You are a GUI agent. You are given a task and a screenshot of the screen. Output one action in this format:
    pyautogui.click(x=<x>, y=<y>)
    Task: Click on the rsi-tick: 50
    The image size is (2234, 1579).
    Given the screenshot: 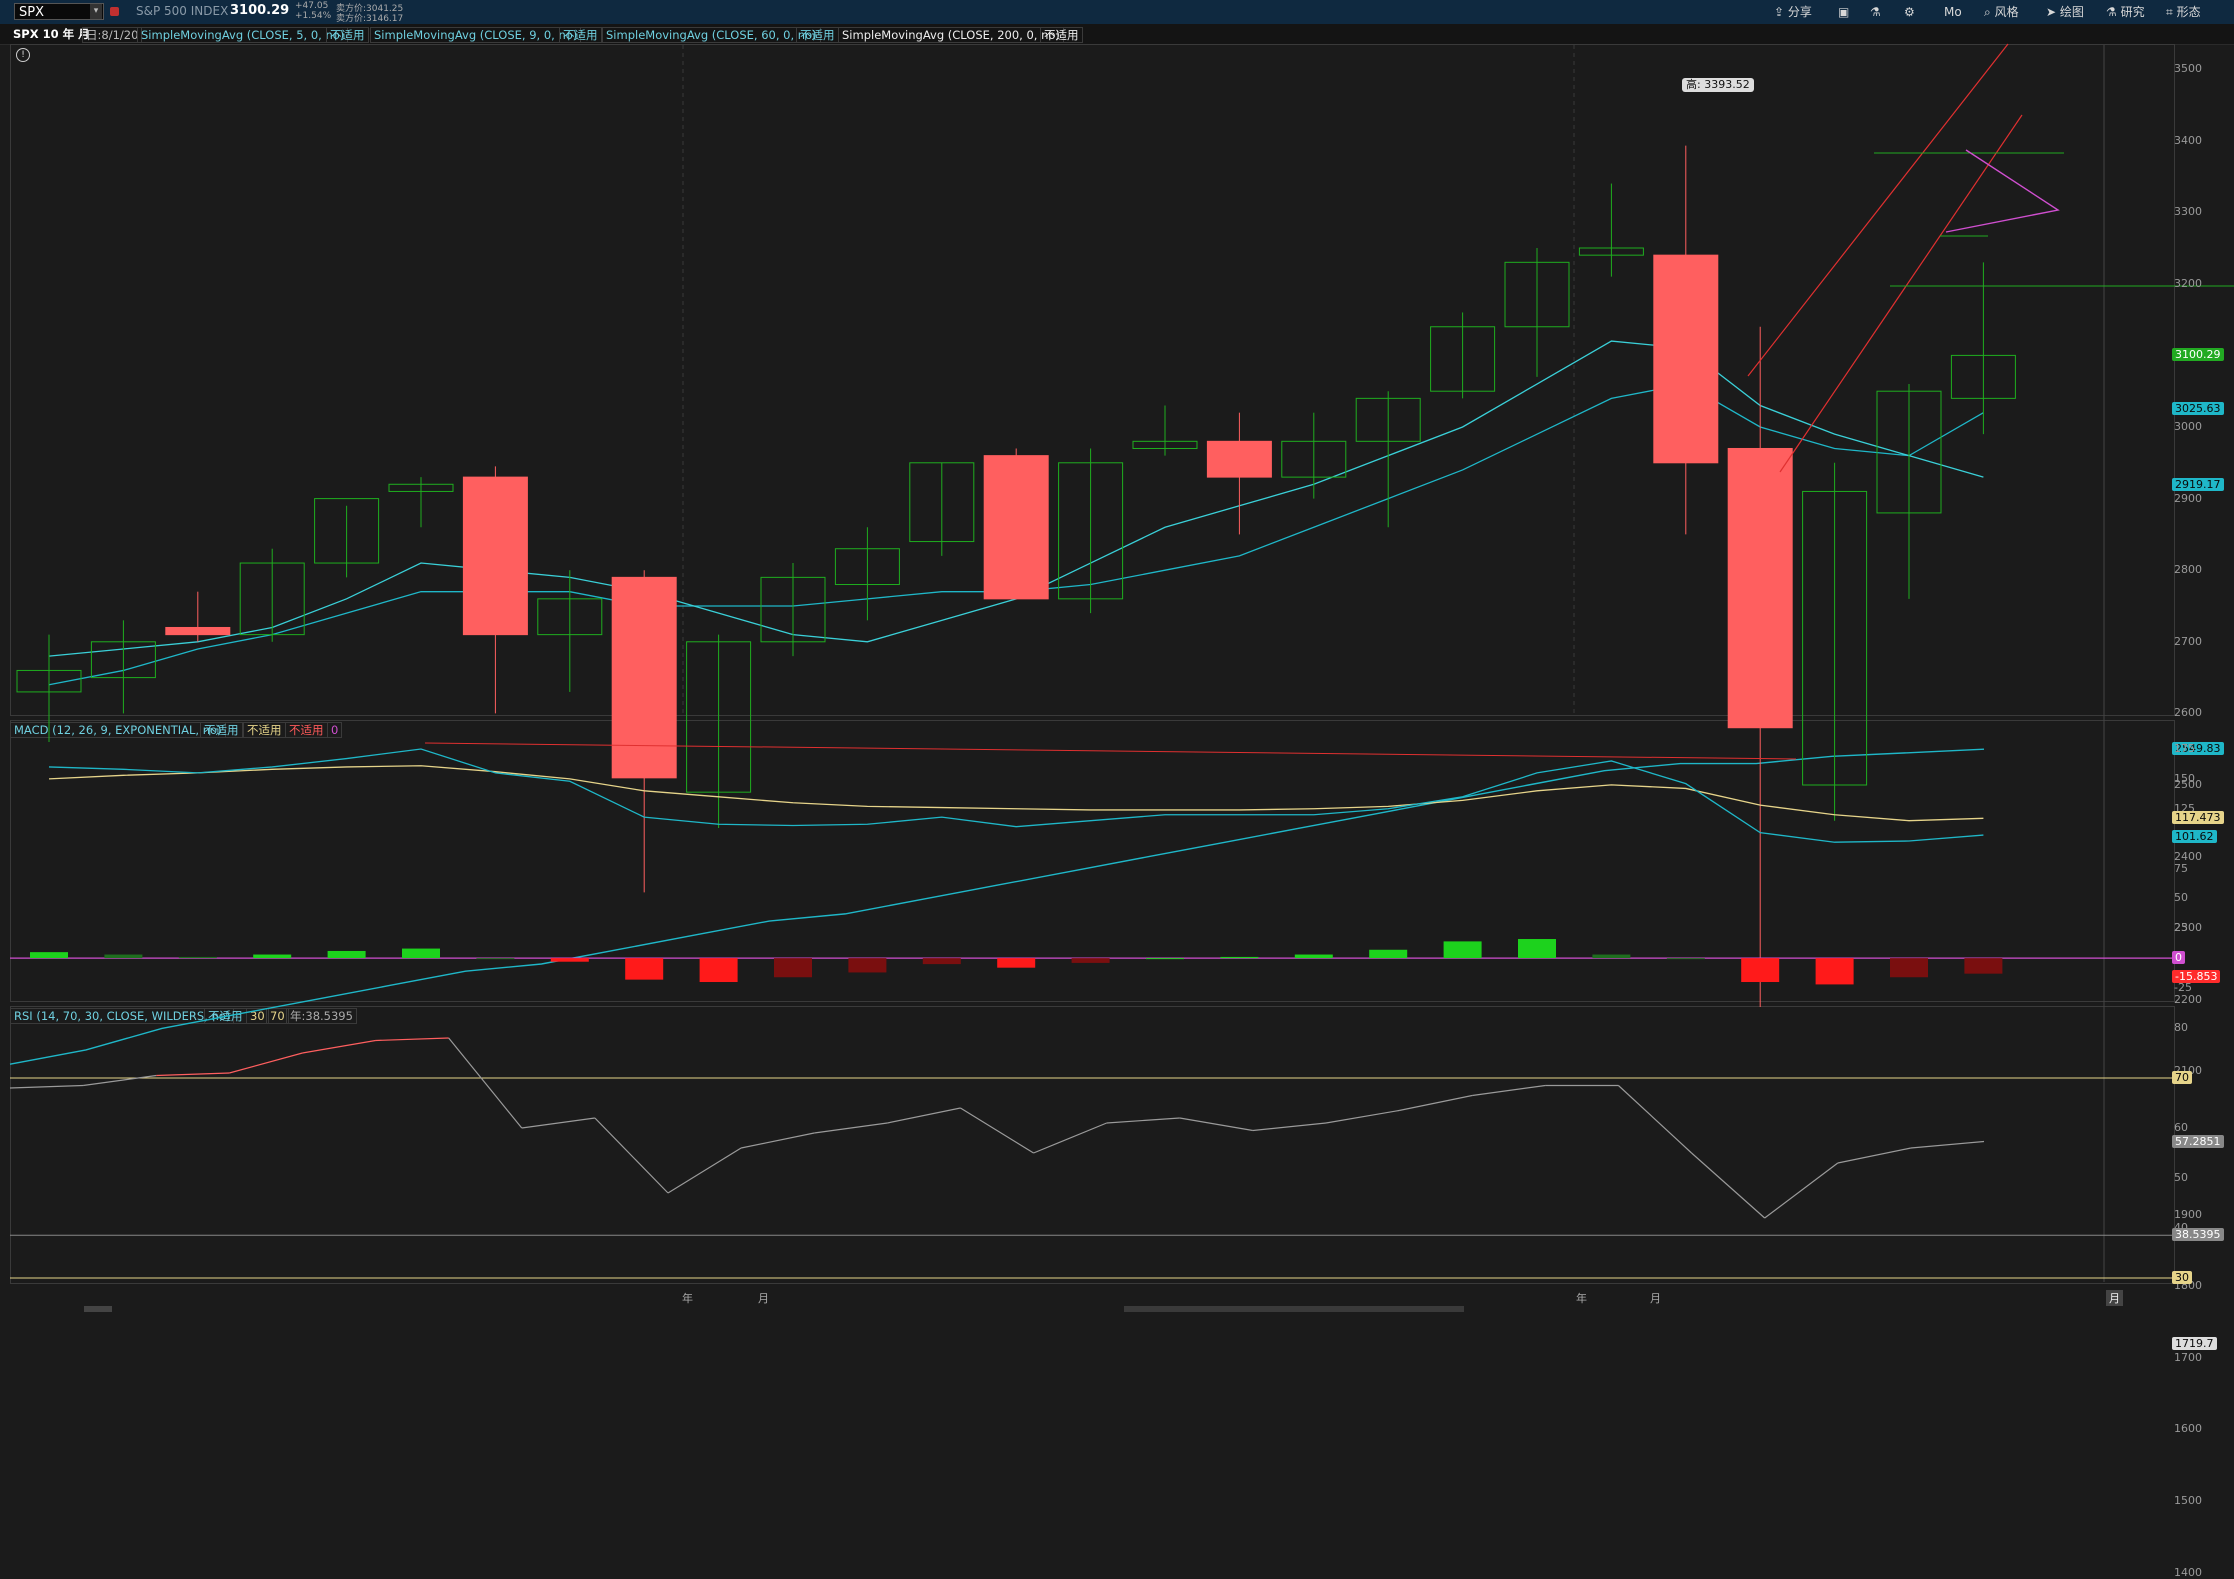 What is the action you would take?
    pyautogui.click(x=2181, y=1177)
    